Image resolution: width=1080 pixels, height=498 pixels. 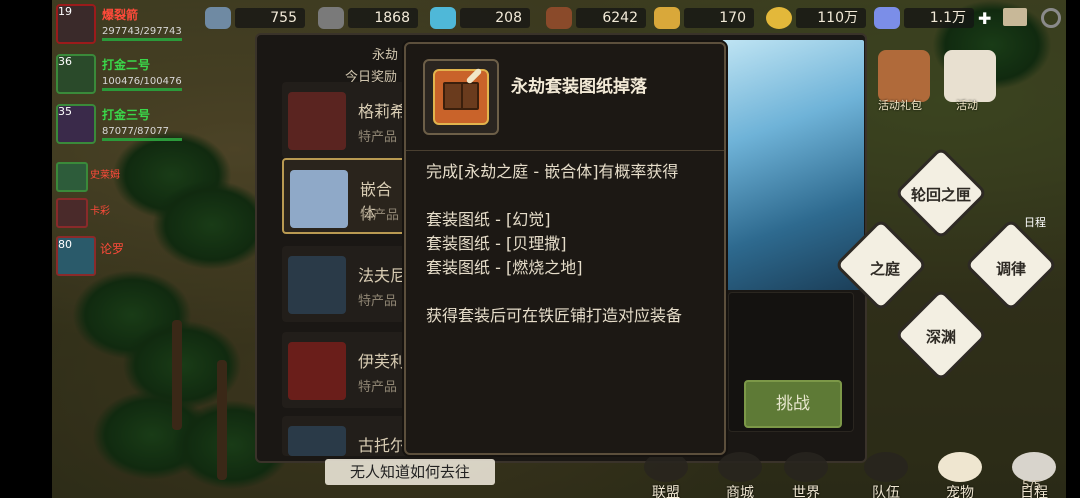 I want to click on divider, so click(x=565, y=150).